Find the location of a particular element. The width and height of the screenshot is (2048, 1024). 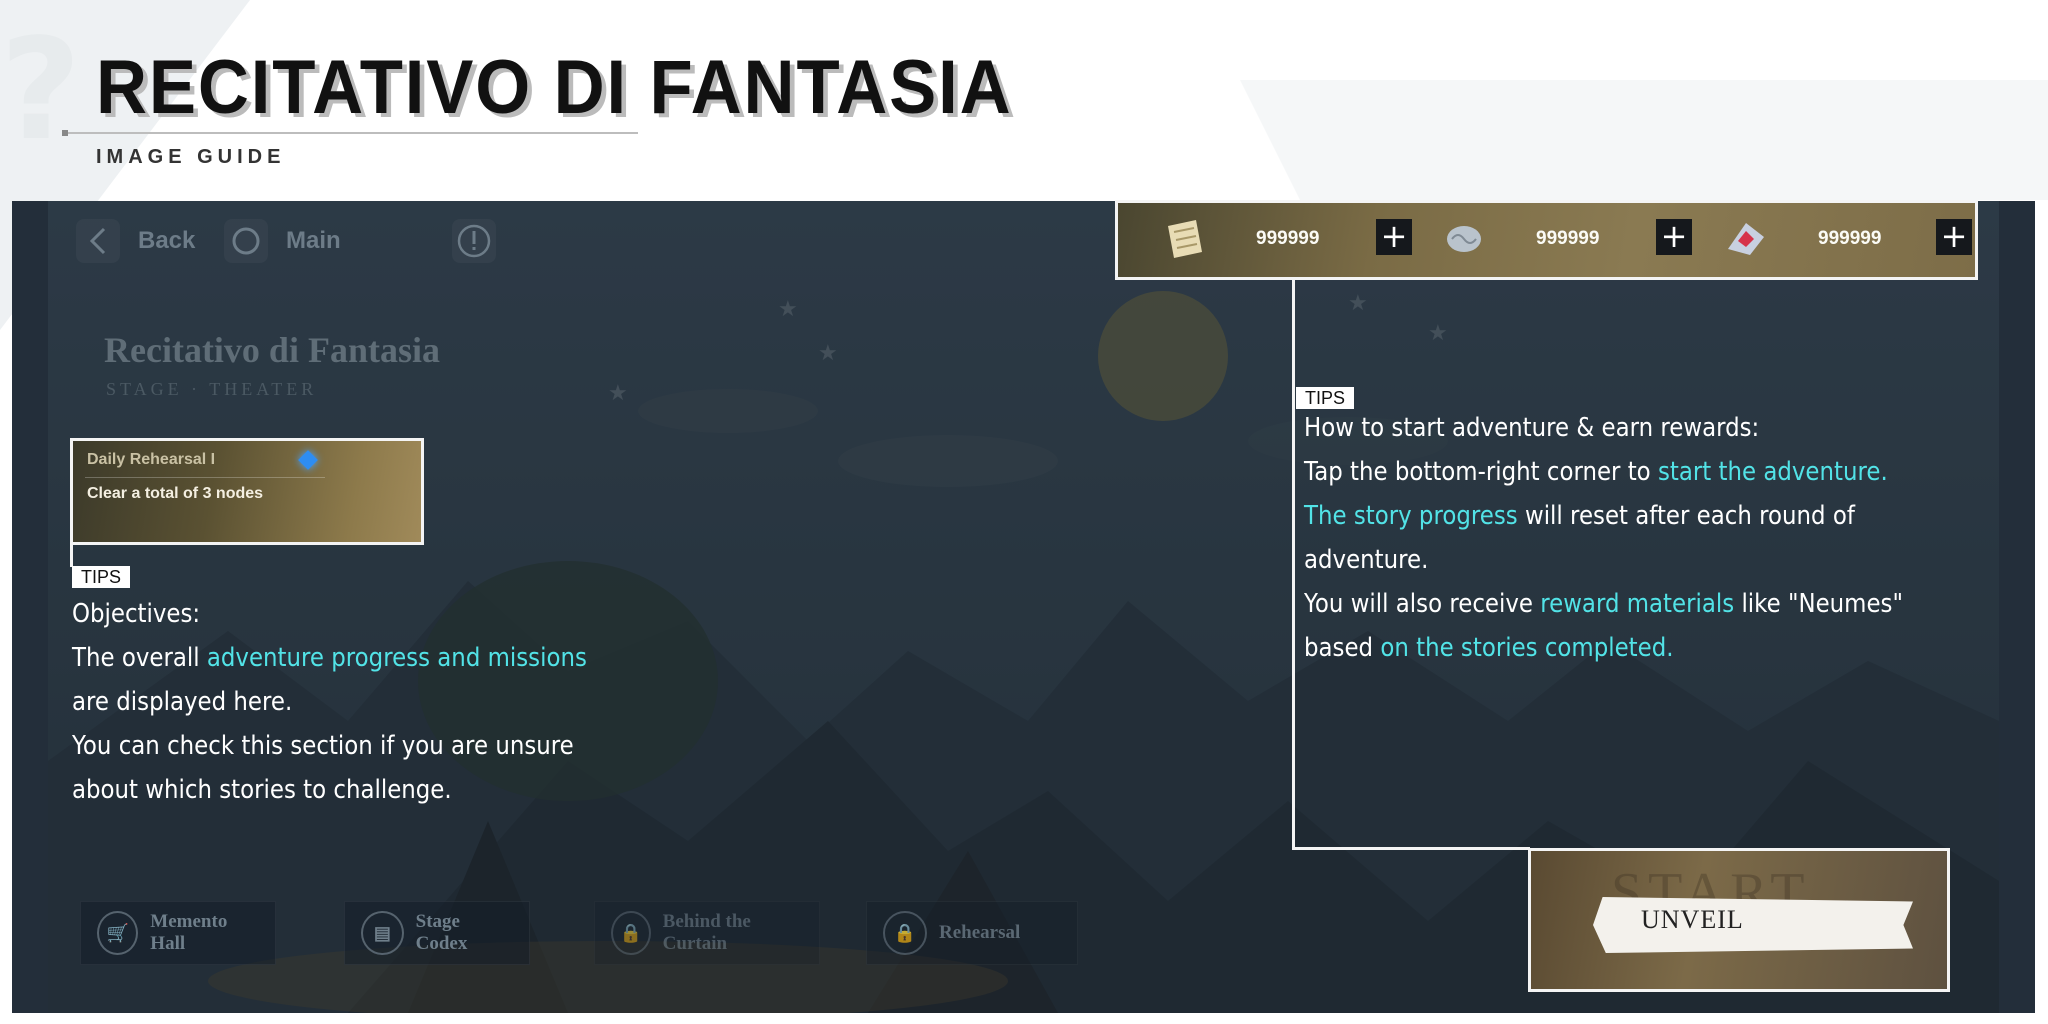

neume-value: 999999 is located at coordinates (1850, 238).